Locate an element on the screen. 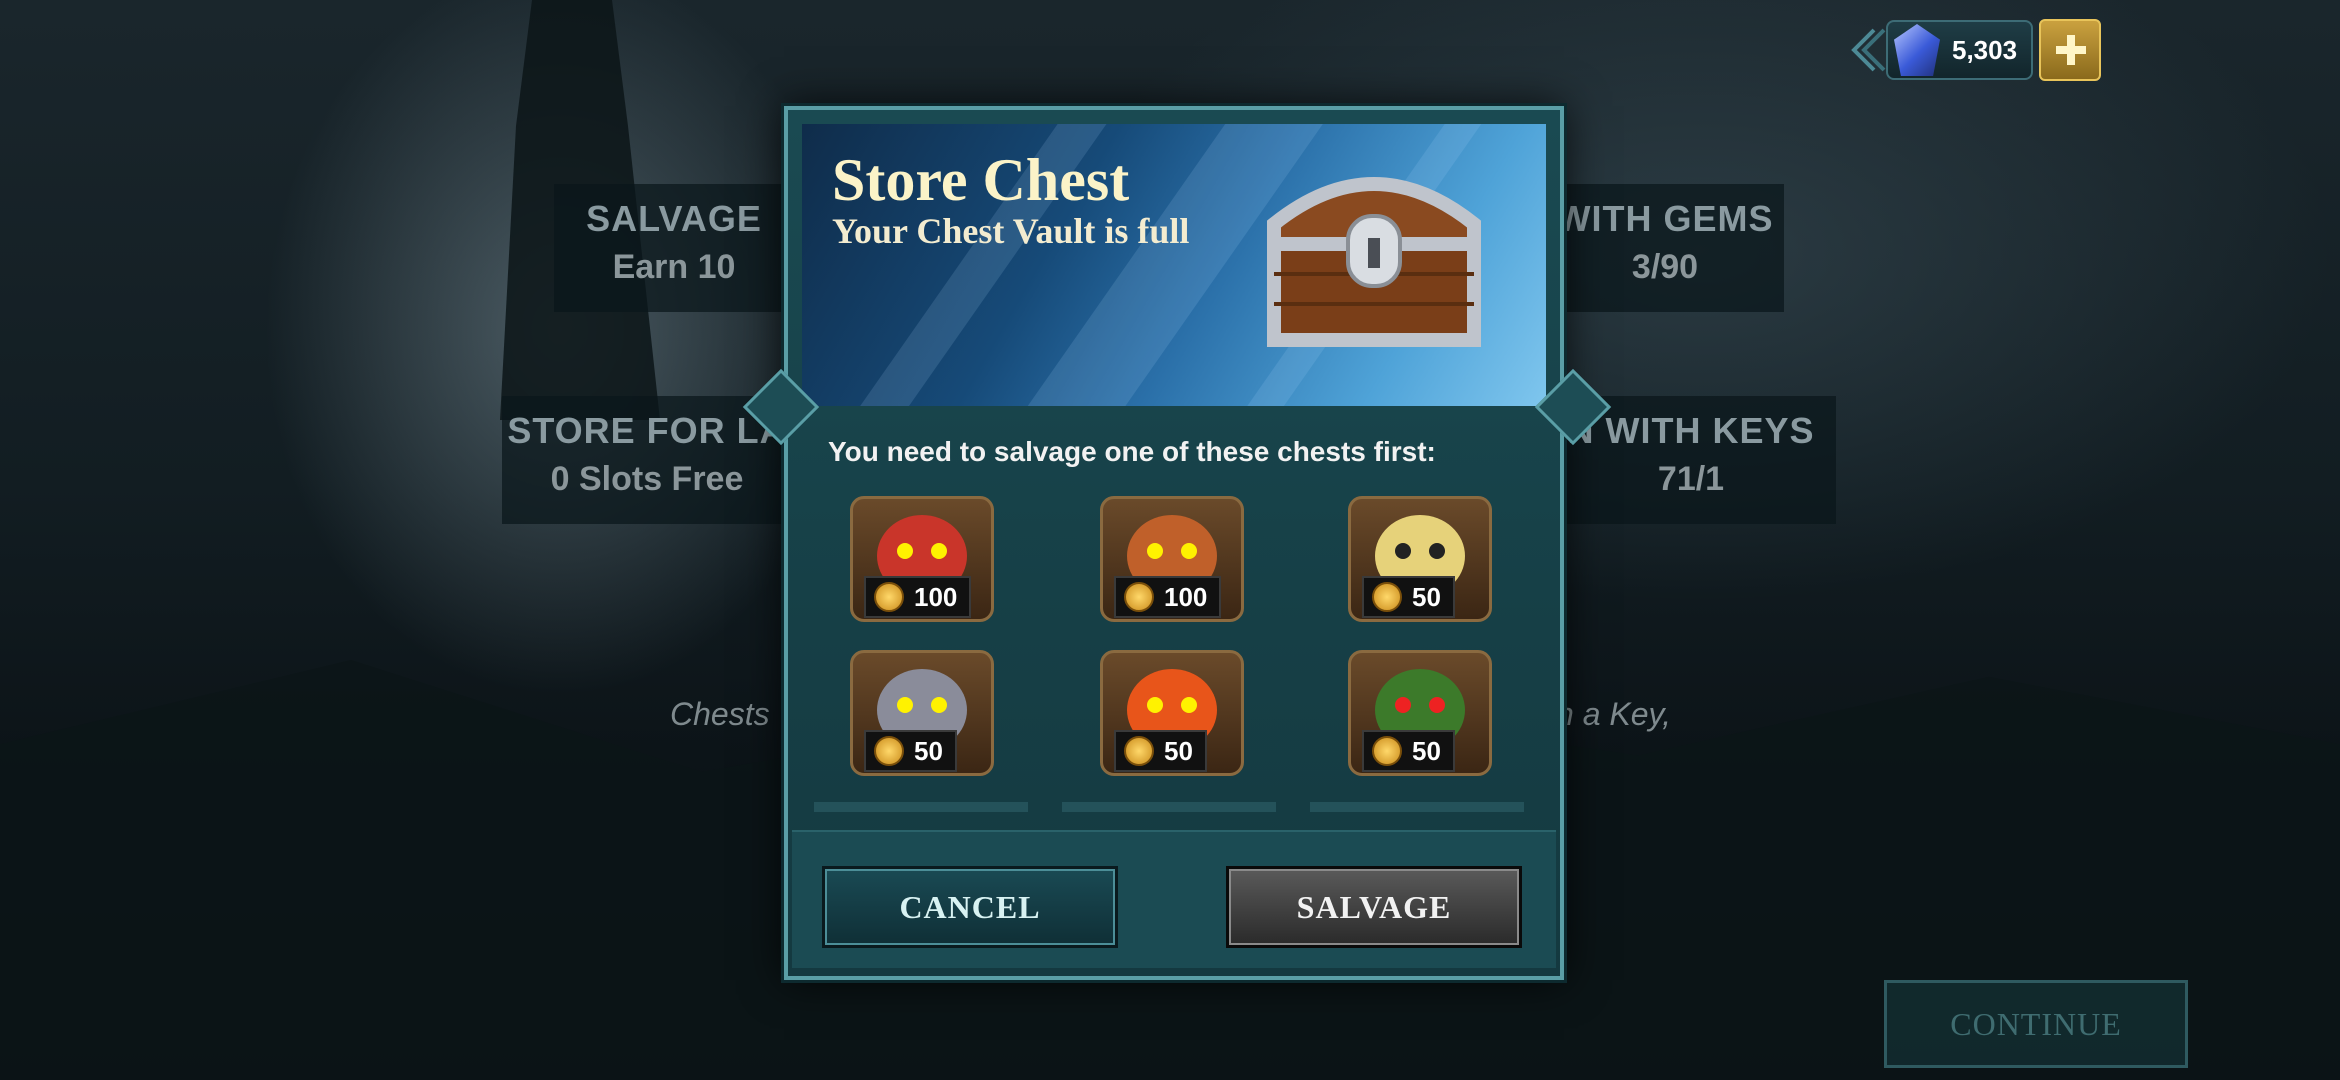 This screenshot has height=1080, width=2340. salvage-button: SALVAGE is located at coordinates (1374, 907).